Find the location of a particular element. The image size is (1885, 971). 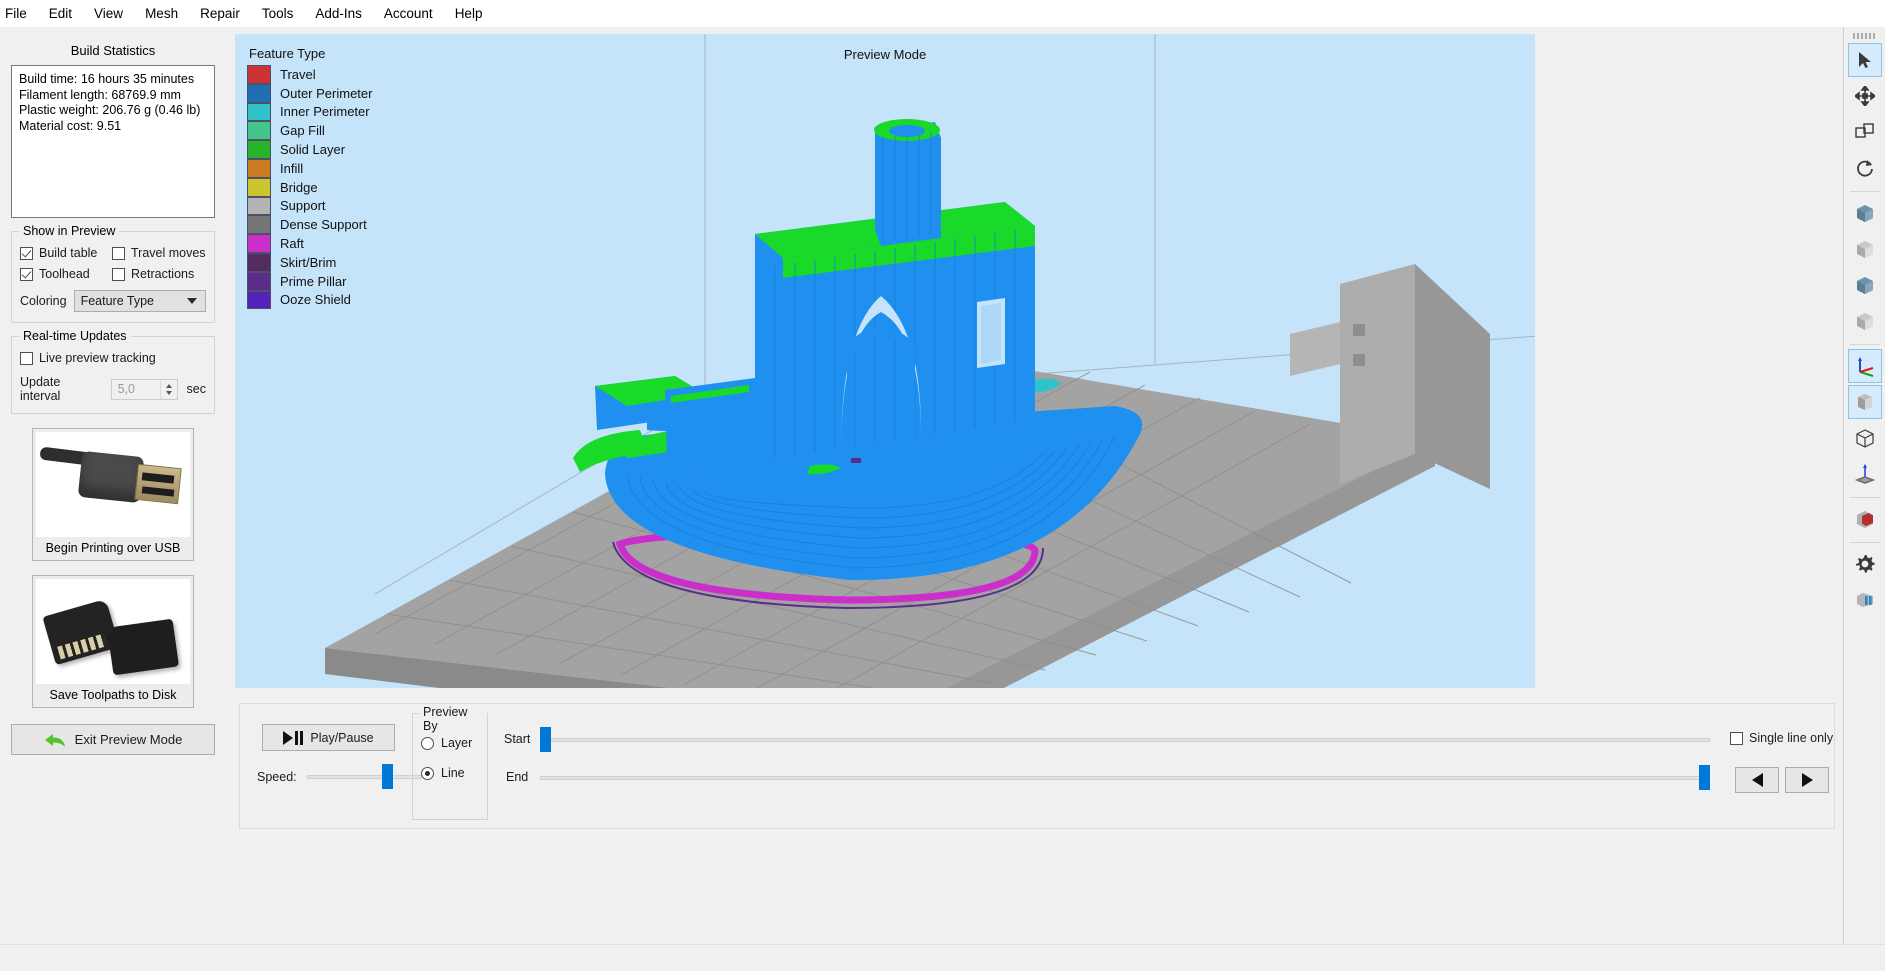

legend-item: Travel is located at coordinates (309, 74).